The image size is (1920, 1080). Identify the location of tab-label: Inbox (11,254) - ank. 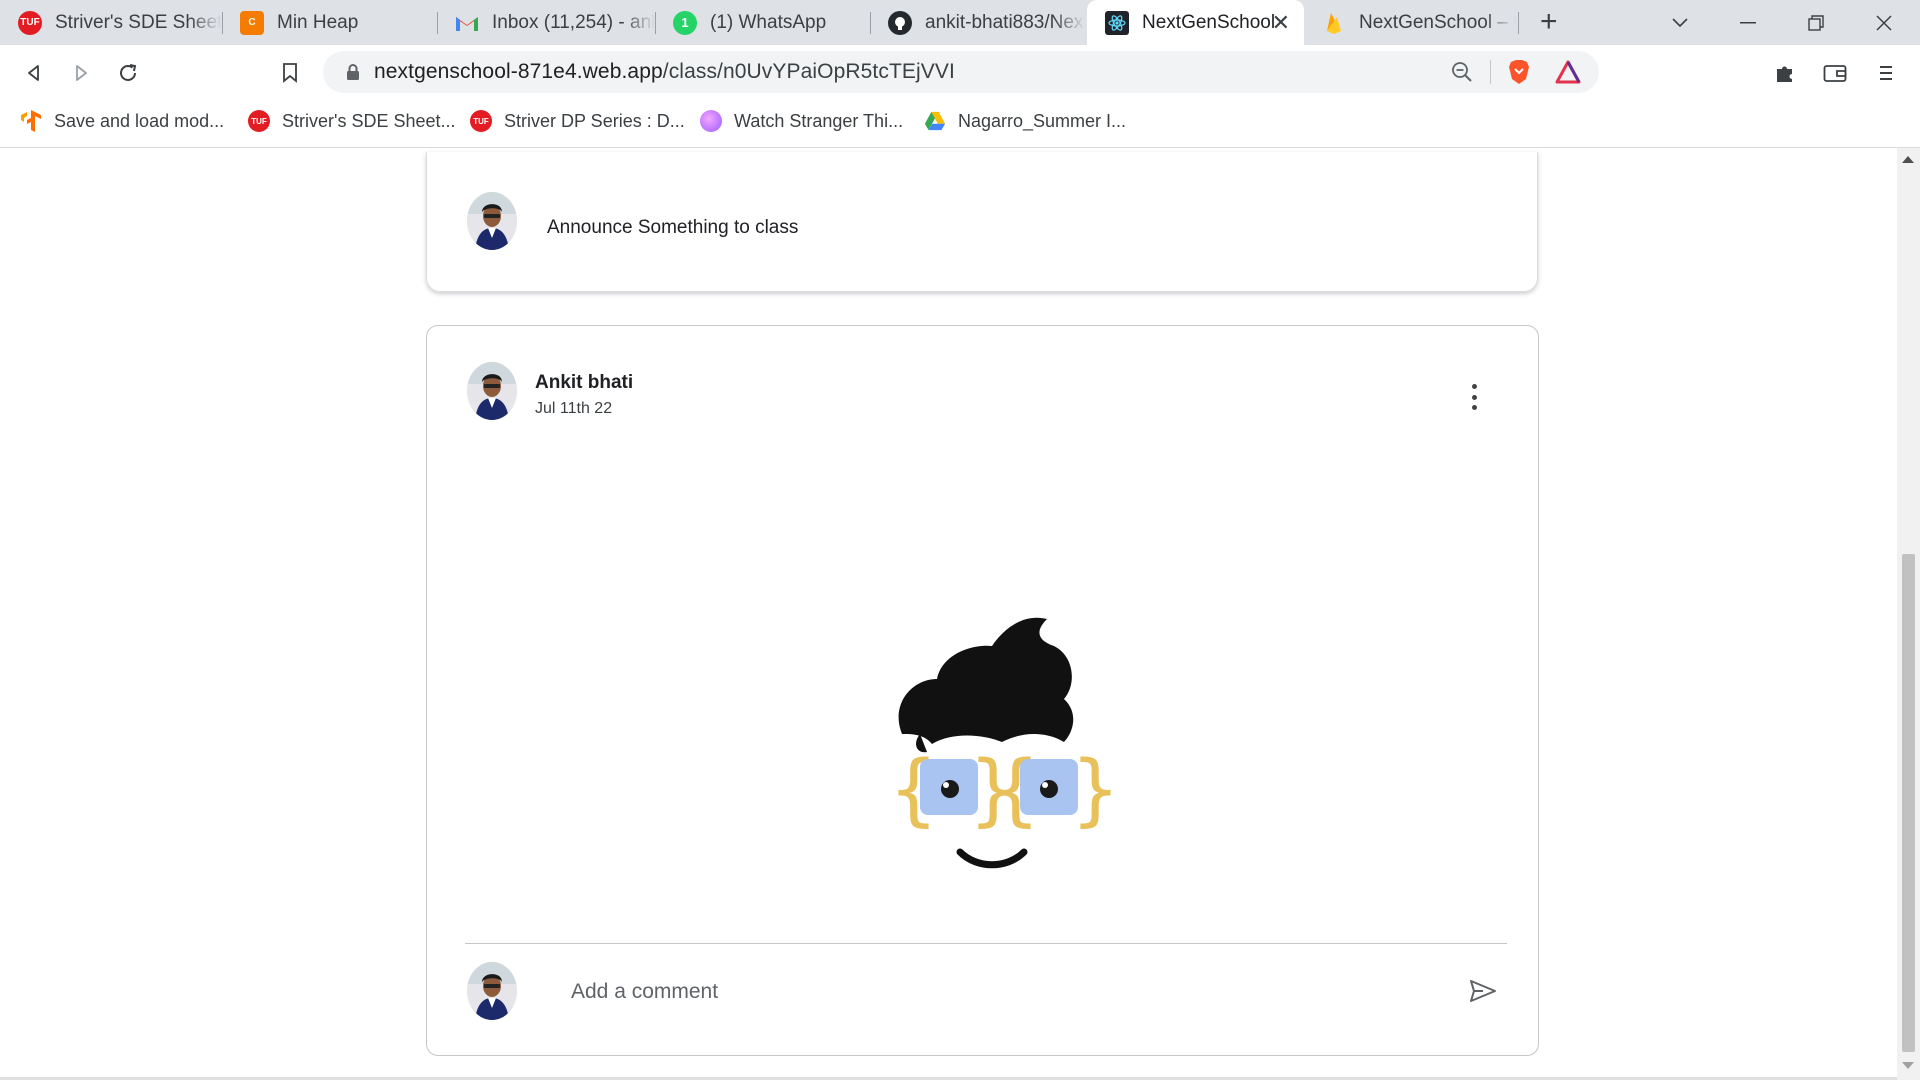
(573, 22).